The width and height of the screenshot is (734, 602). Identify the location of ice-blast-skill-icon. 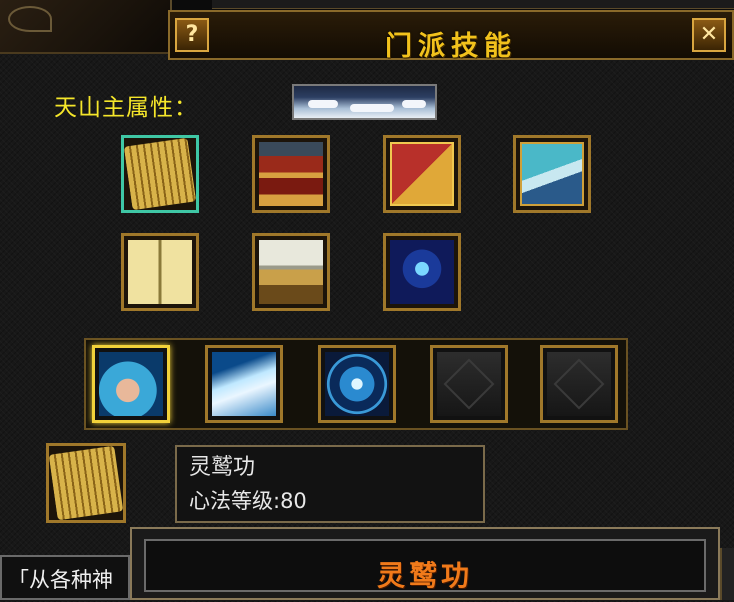
(244, 384).